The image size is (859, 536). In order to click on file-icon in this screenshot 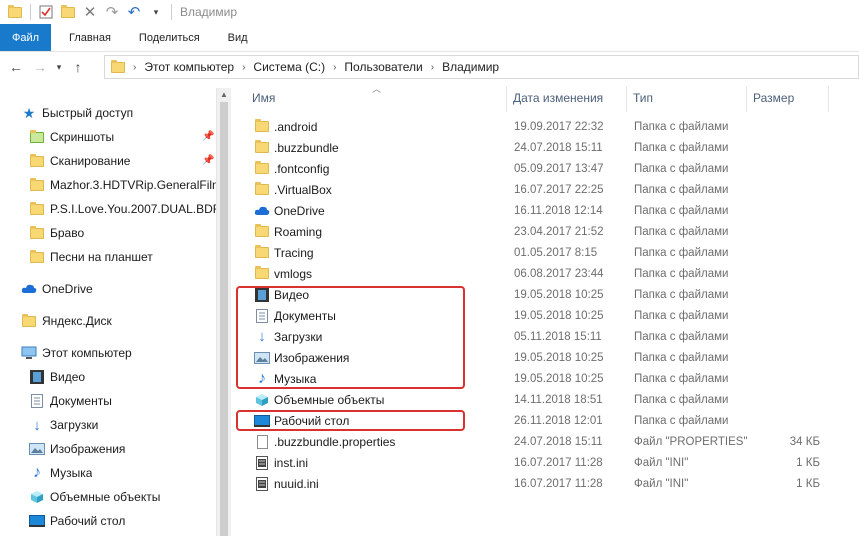, I will do `click(262, 442)`.